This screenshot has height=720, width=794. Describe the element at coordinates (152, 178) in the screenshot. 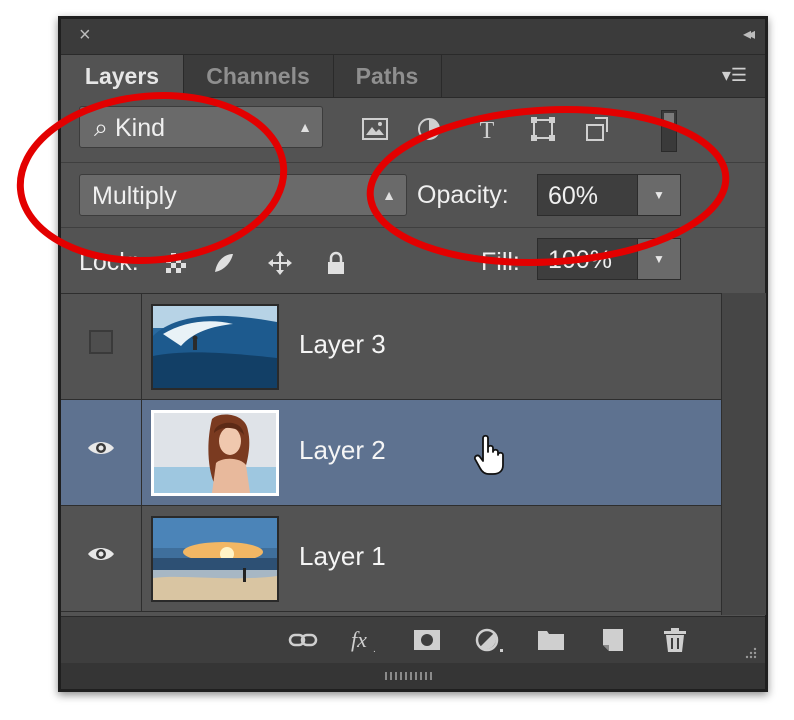

I see `annotation-circle-blend-mode` at that location.